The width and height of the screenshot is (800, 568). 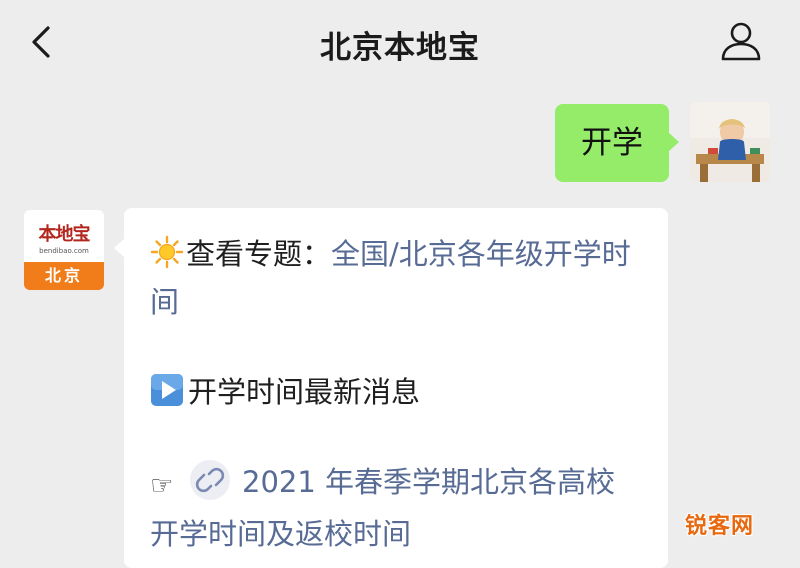 I want to click on sun-icon, so click(x=167, y=252).